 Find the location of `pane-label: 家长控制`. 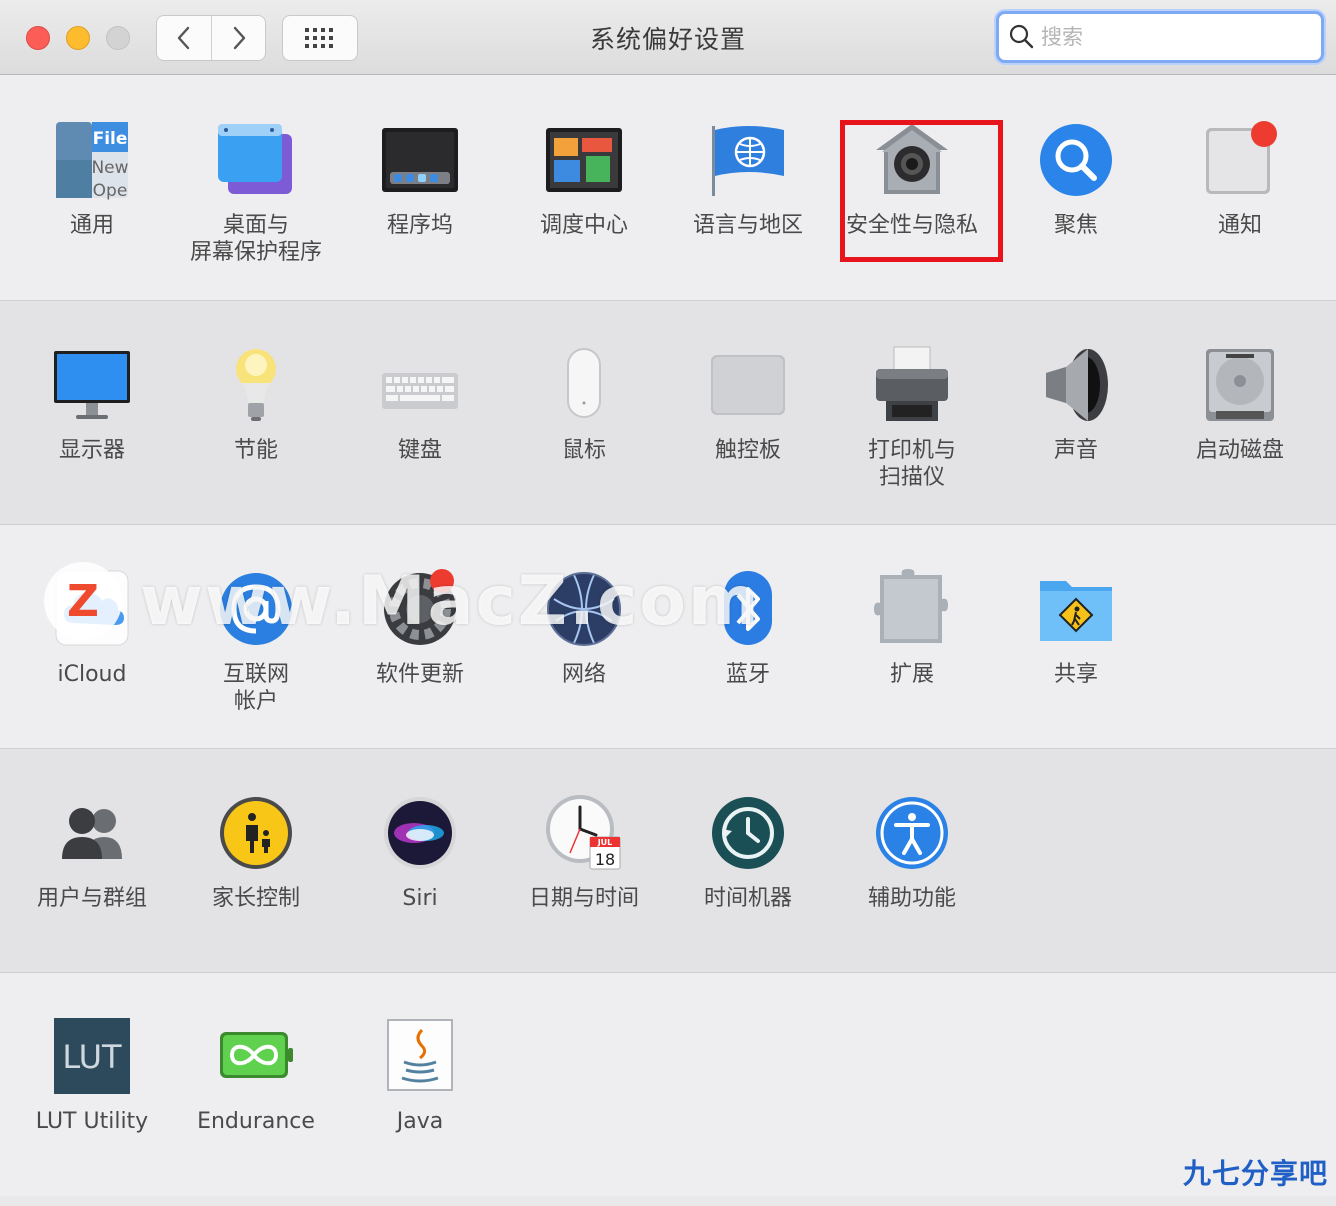

pane-label: 家长控制 is located at coordinates (255, 898).